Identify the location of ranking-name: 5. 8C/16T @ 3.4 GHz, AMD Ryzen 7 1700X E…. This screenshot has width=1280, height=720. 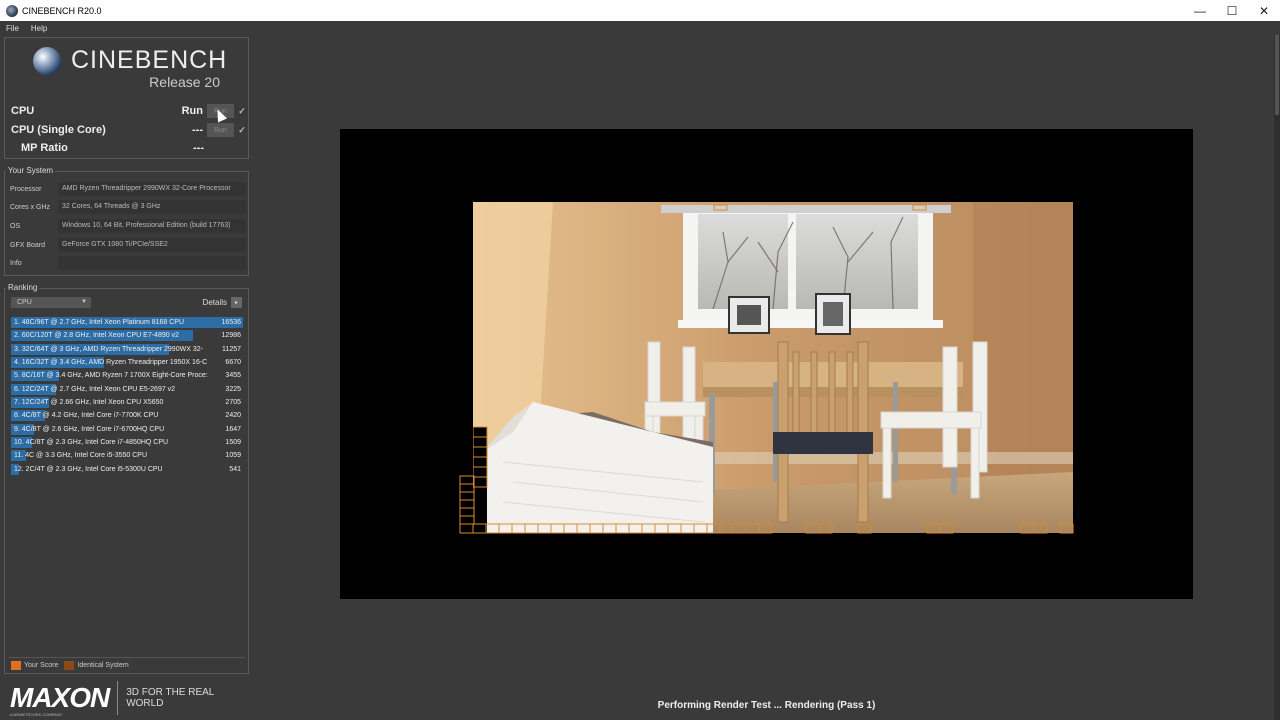
(111, 376).